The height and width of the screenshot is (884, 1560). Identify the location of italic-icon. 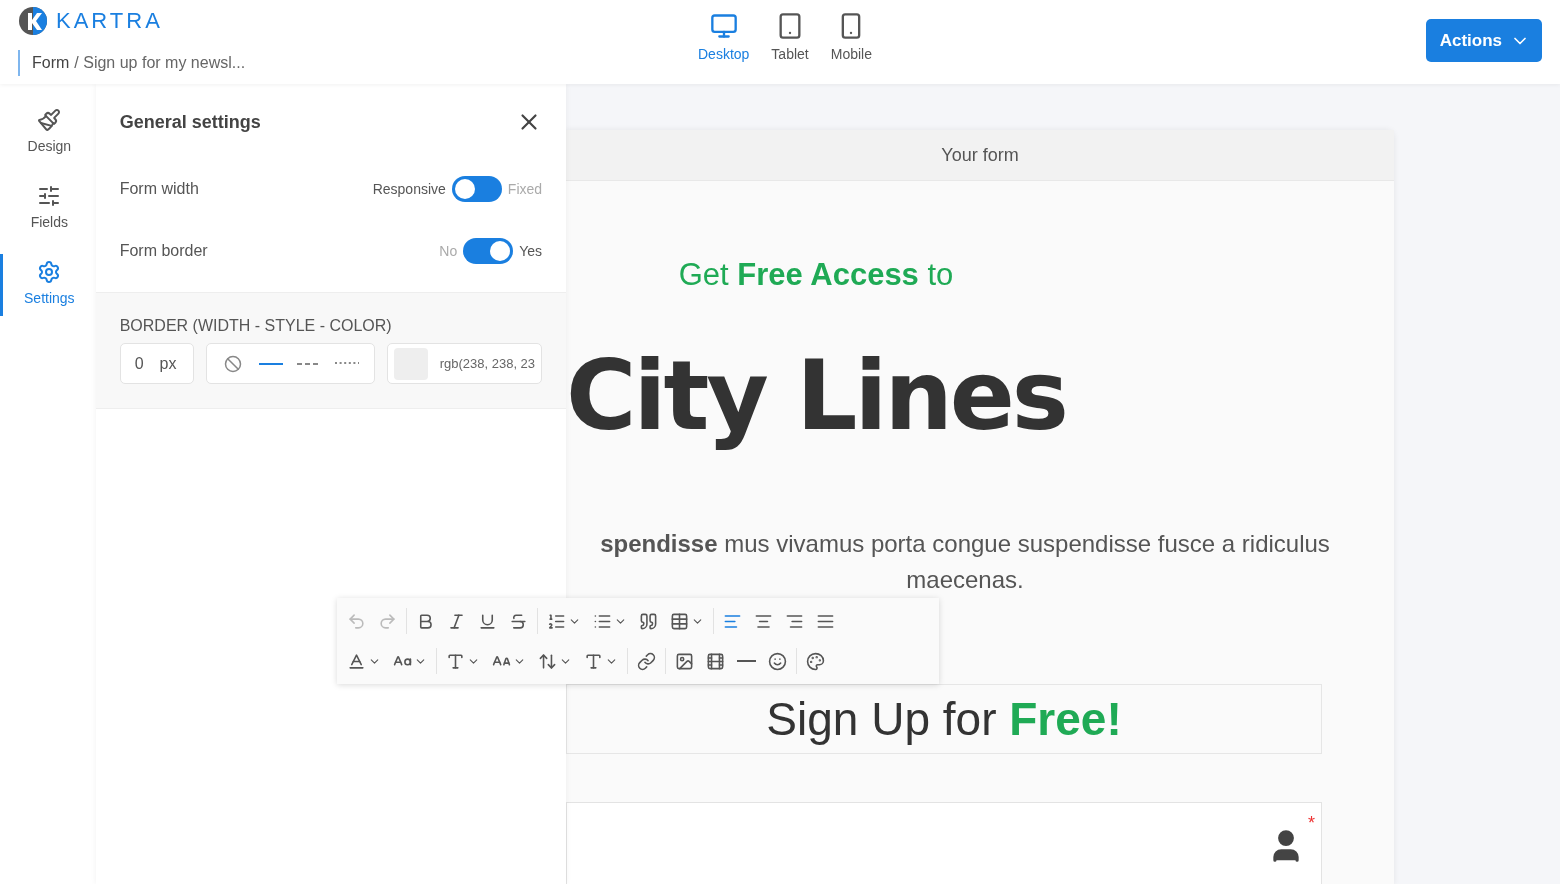
(456, 621).